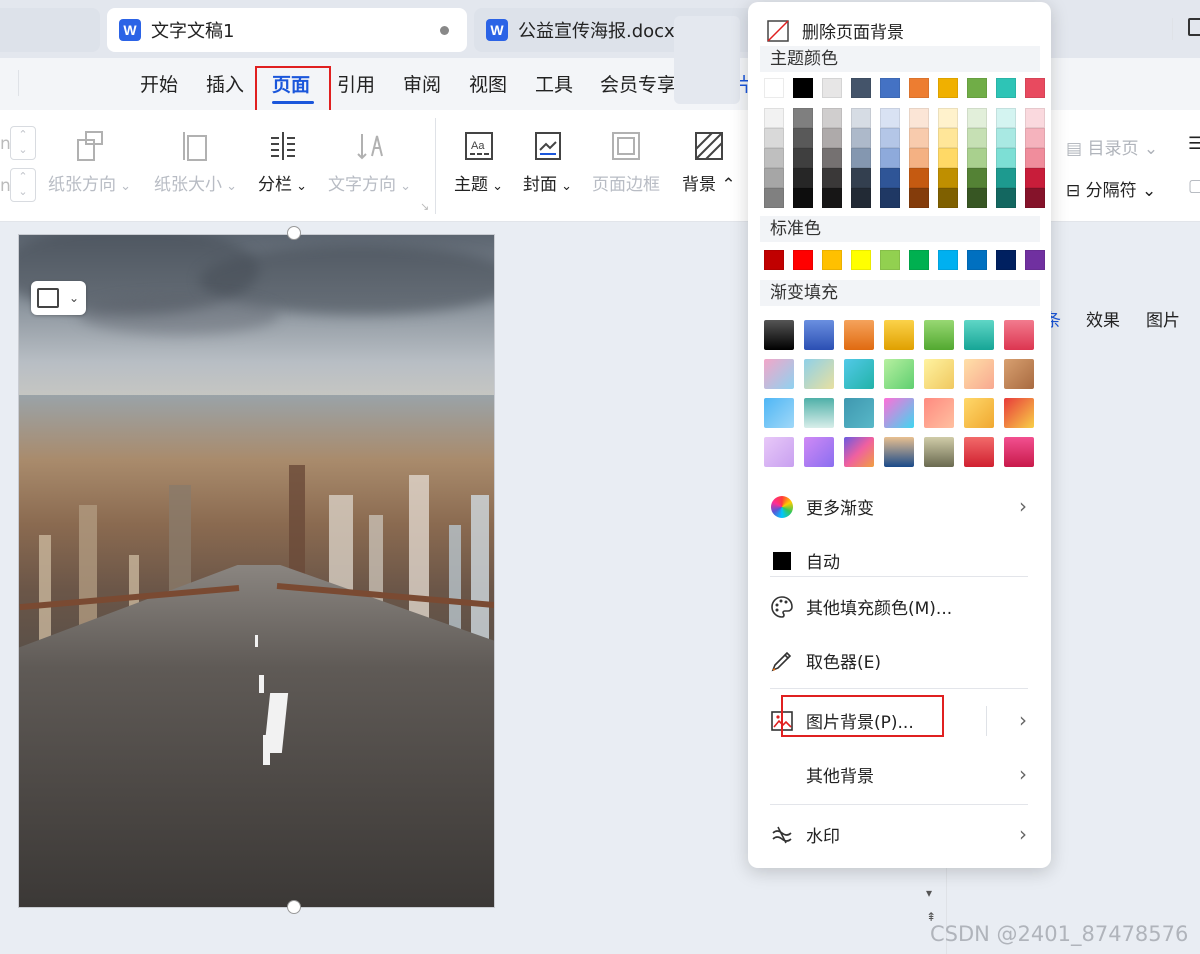 The height and width of the screenshot is (954, 1200). I want to click on scroll-controls: ▾, so click(929, 893).